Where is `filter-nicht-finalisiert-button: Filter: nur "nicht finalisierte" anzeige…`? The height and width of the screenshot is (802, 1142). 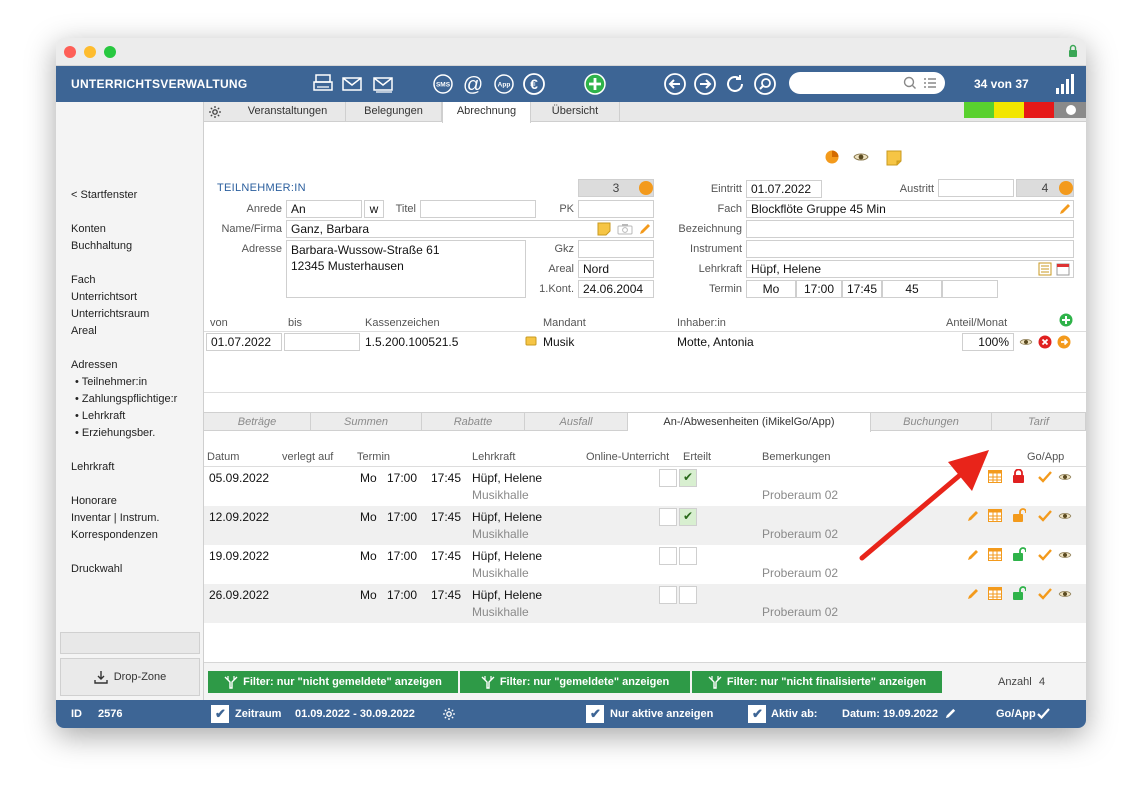
filter-nicht-finalisiert-button: Filter: nur "nicht finalisierte" anzeige… is located at coordinates (817, 682).